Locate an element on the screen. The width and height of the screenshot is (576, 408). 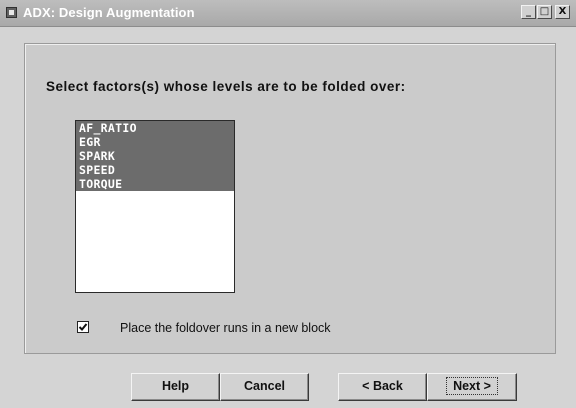
back-button-label: < Back is located at coordinates (382, 386).